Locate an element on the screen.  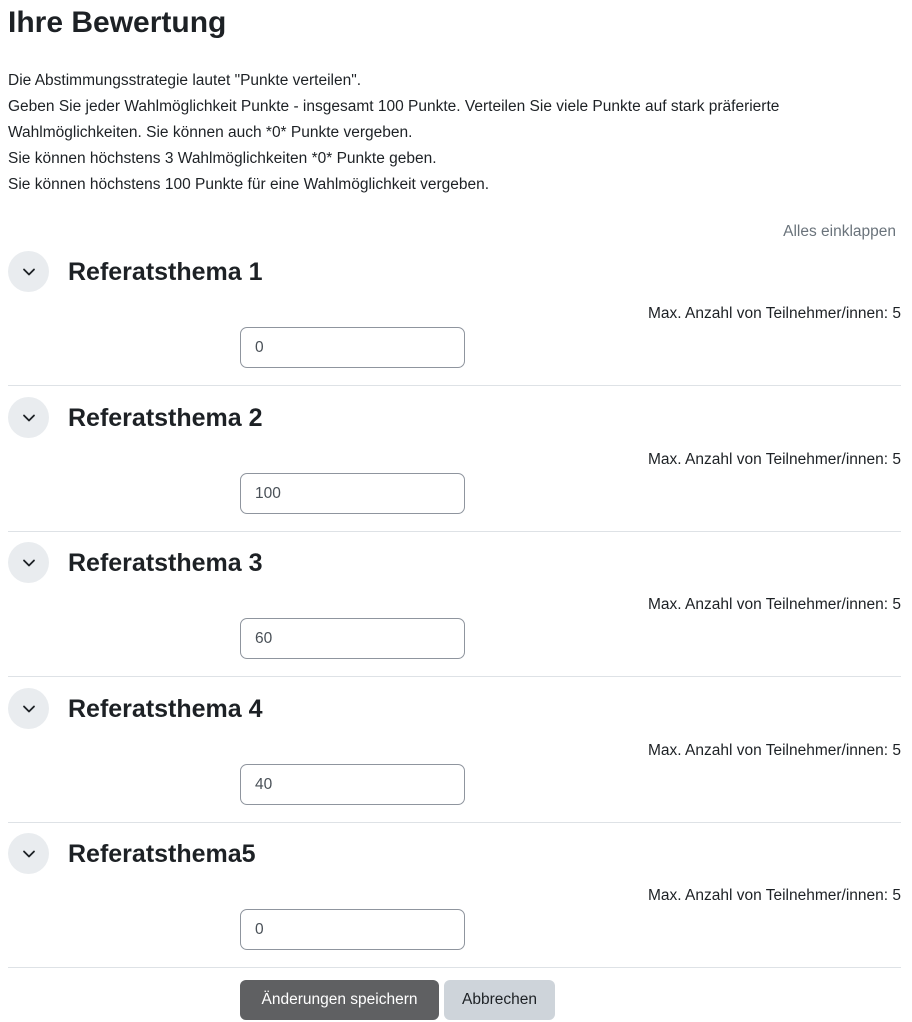
section-title: Referatsthema 2 is located at coordinates (165, 418).